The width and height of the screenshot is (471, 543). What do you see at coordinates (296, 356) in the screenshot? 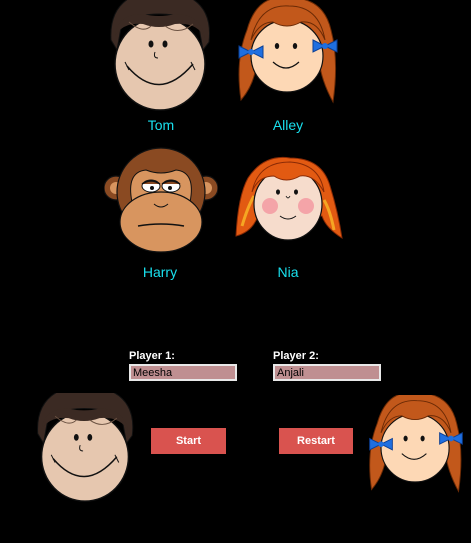
I see `player2-label: Player 2:` at bounding box center [296, 356].